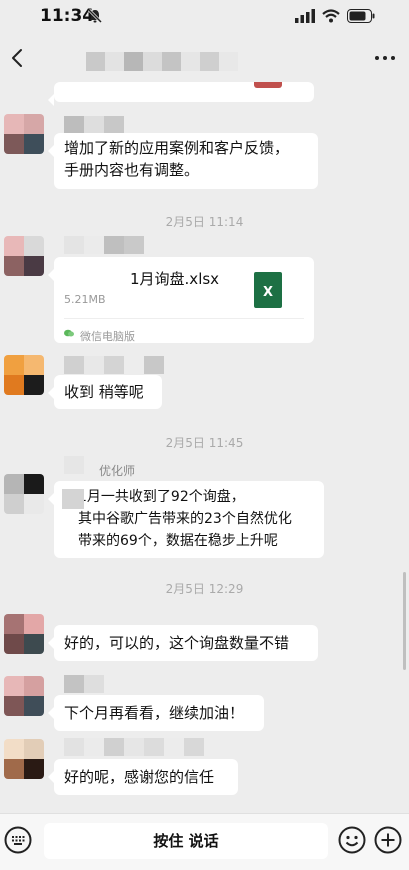 This screenshot has height=870, width=409. What do you see at coordinates (175, 279) in the screenshot?
I see `file-name: 1月询盘.xlsx` at bounding box center [175, 279].